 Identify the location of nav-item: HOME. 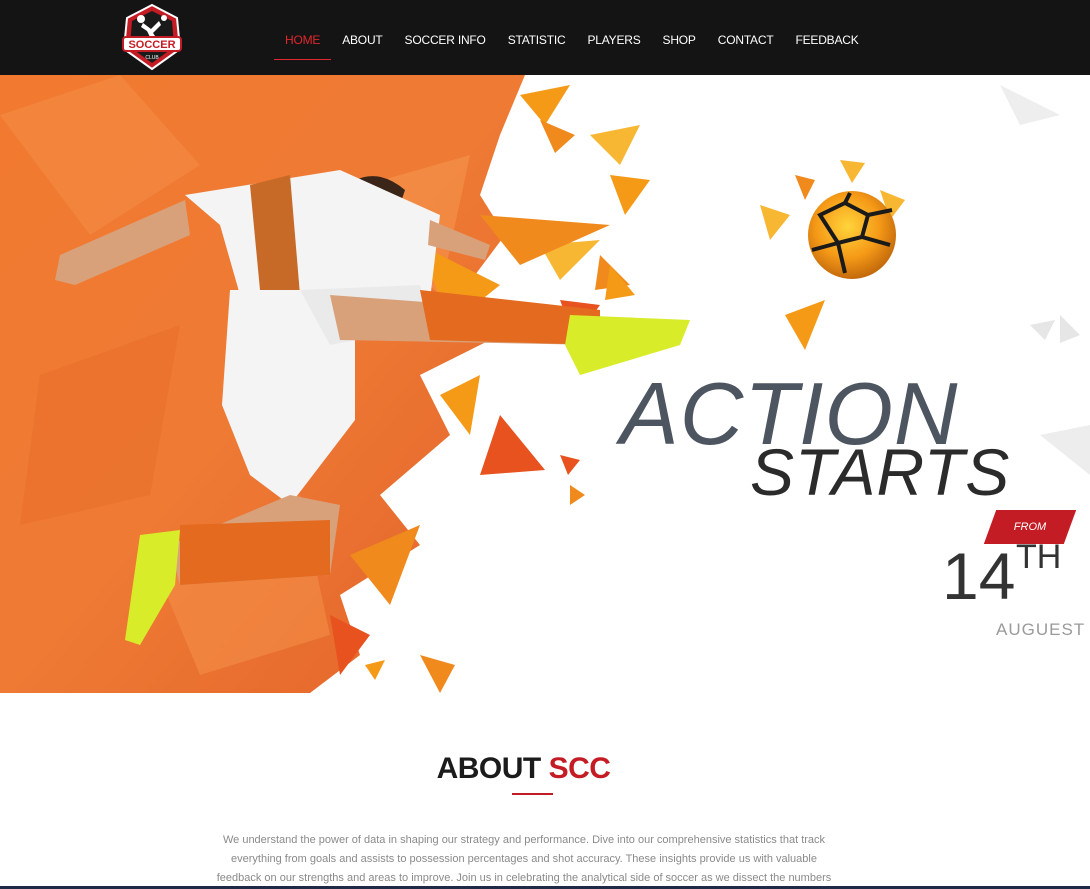
(303, 37).